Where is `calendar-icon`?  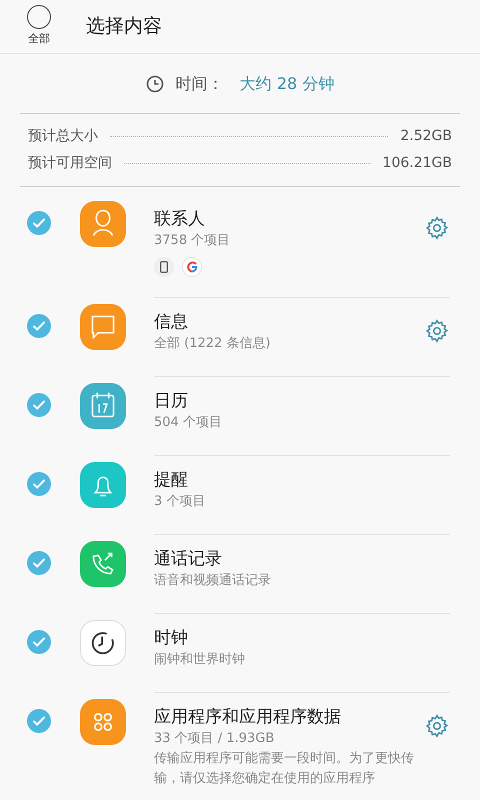 calendar-icon is located at coordinates (103, 406).